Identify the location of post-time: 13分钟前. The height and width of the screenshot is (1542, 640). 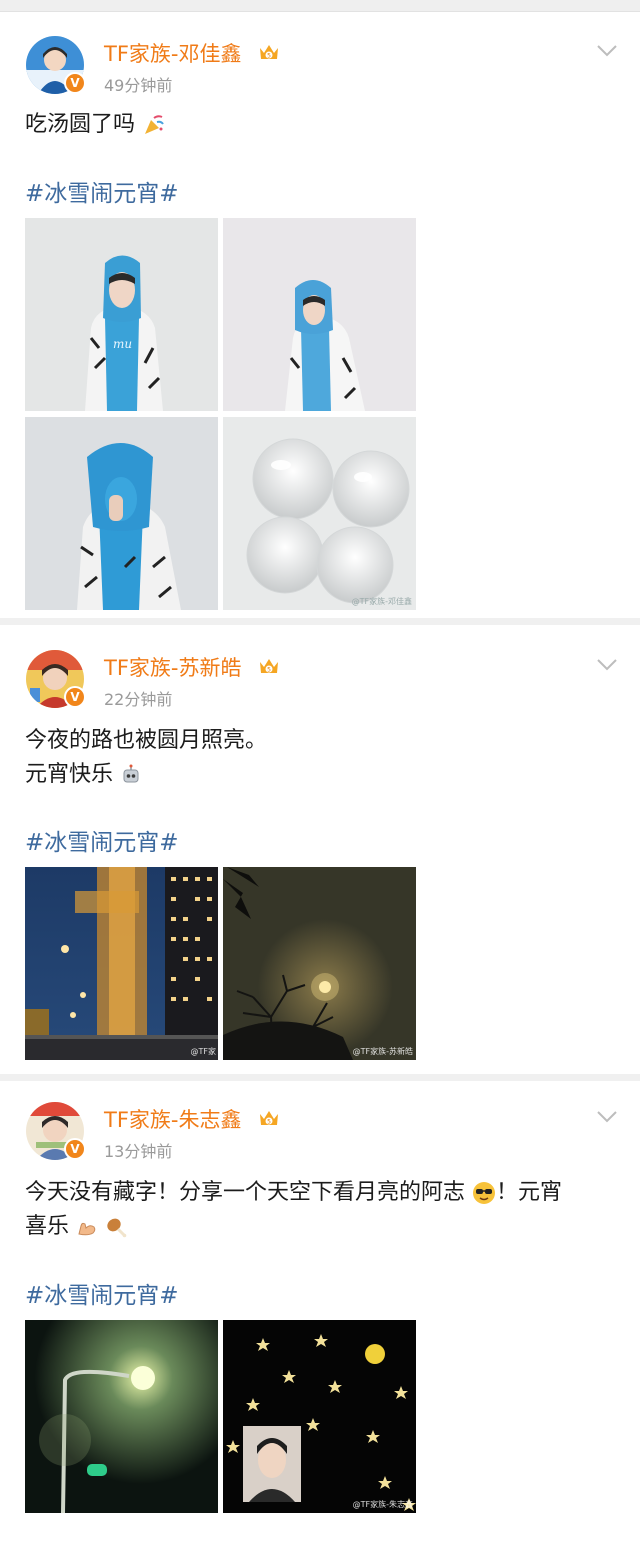
(138, 1151).